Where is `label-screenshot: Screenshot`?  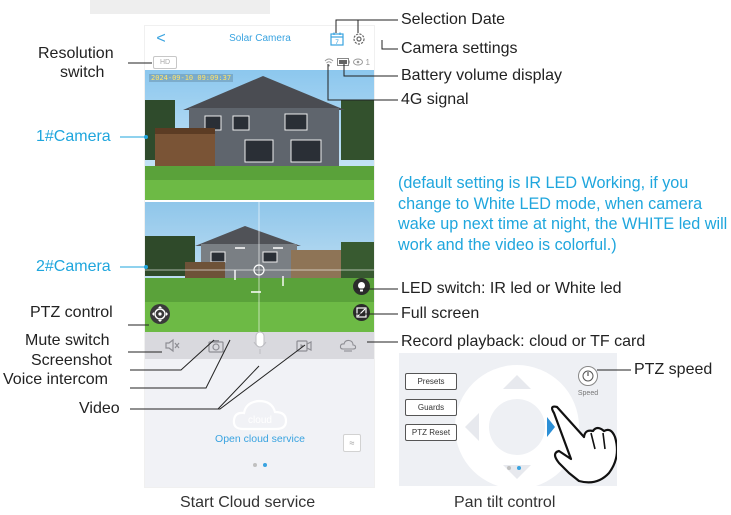
label-screenshot: Screenshot is located at coordinates (71, 360).